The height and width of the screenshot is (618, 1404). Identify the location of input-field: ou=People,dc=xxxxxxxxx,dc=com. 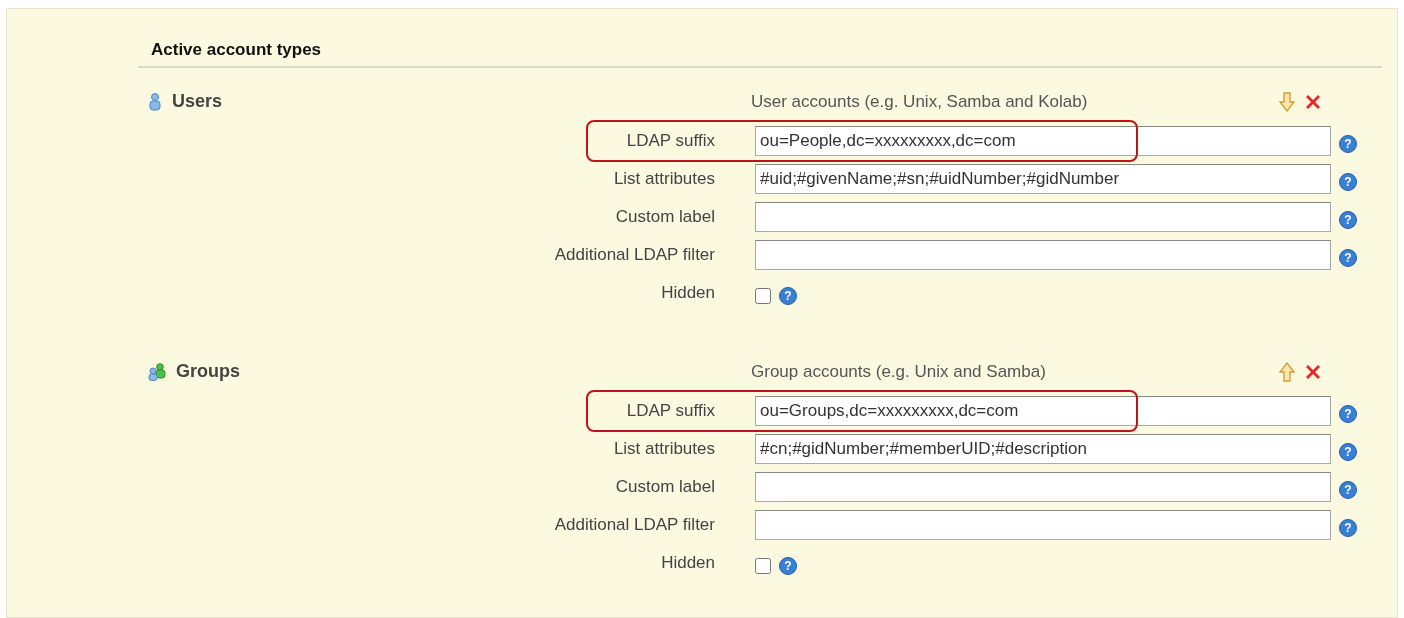
(1043, 140).